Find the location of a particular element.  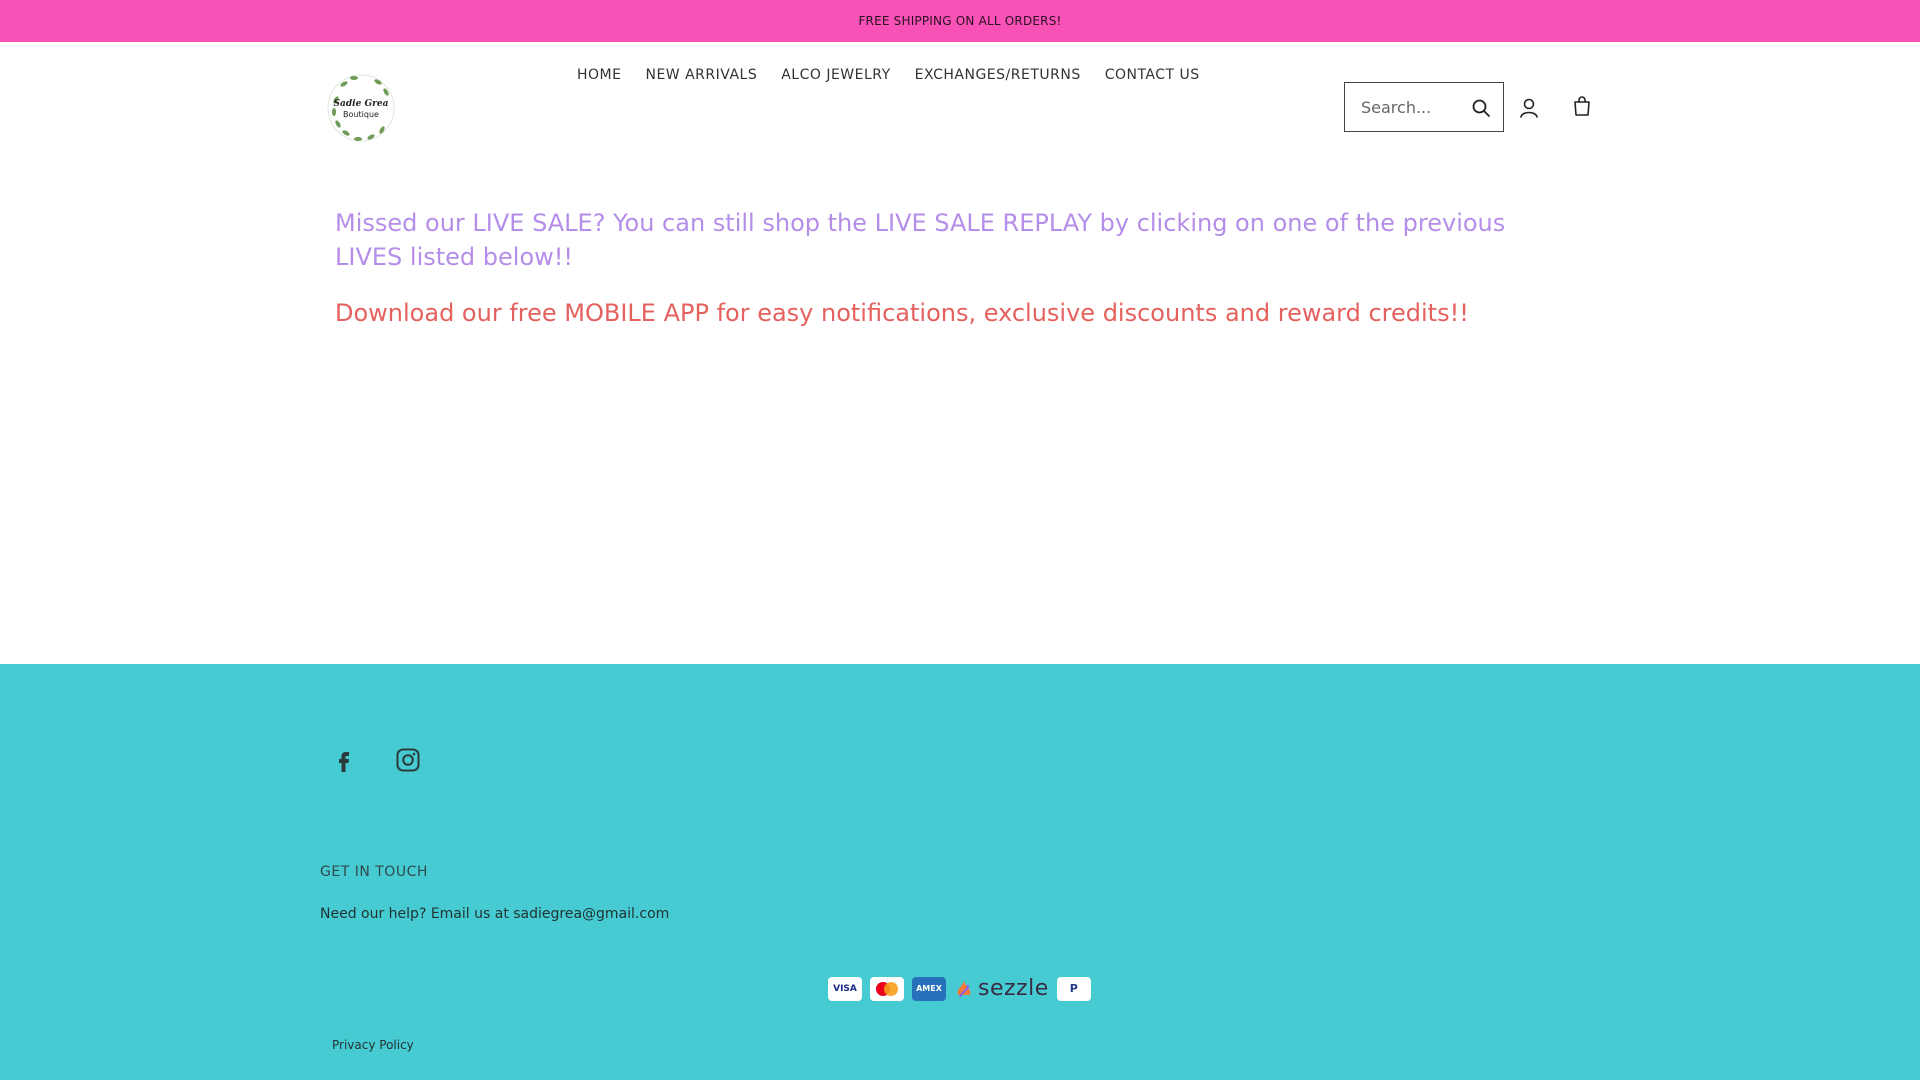

account-icon is located at coordinates (1529, 108).